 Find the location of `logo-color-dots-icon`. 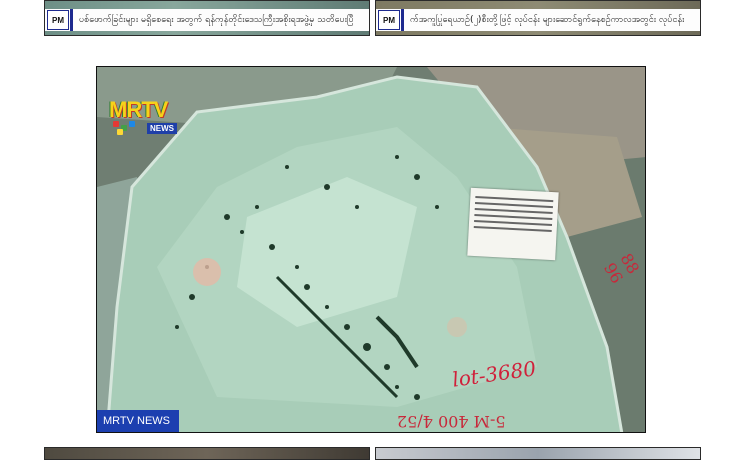

logo-color-dots-icon is located at coordinates (128, 128).